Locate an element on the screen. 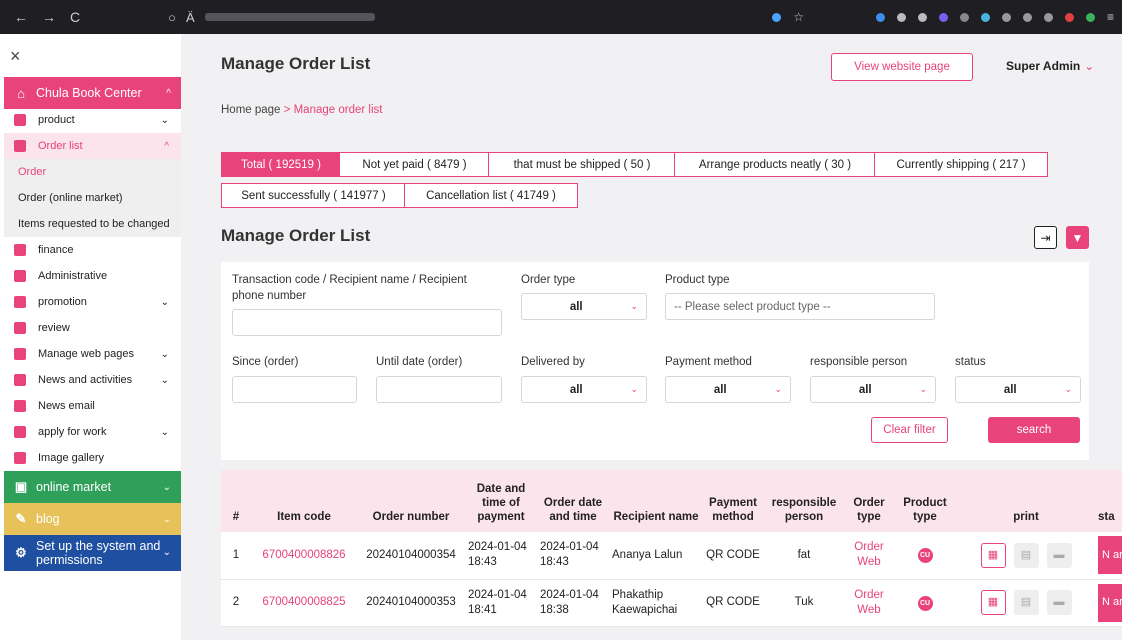  order-time: 18:43 is located at coordinates (554, 562).